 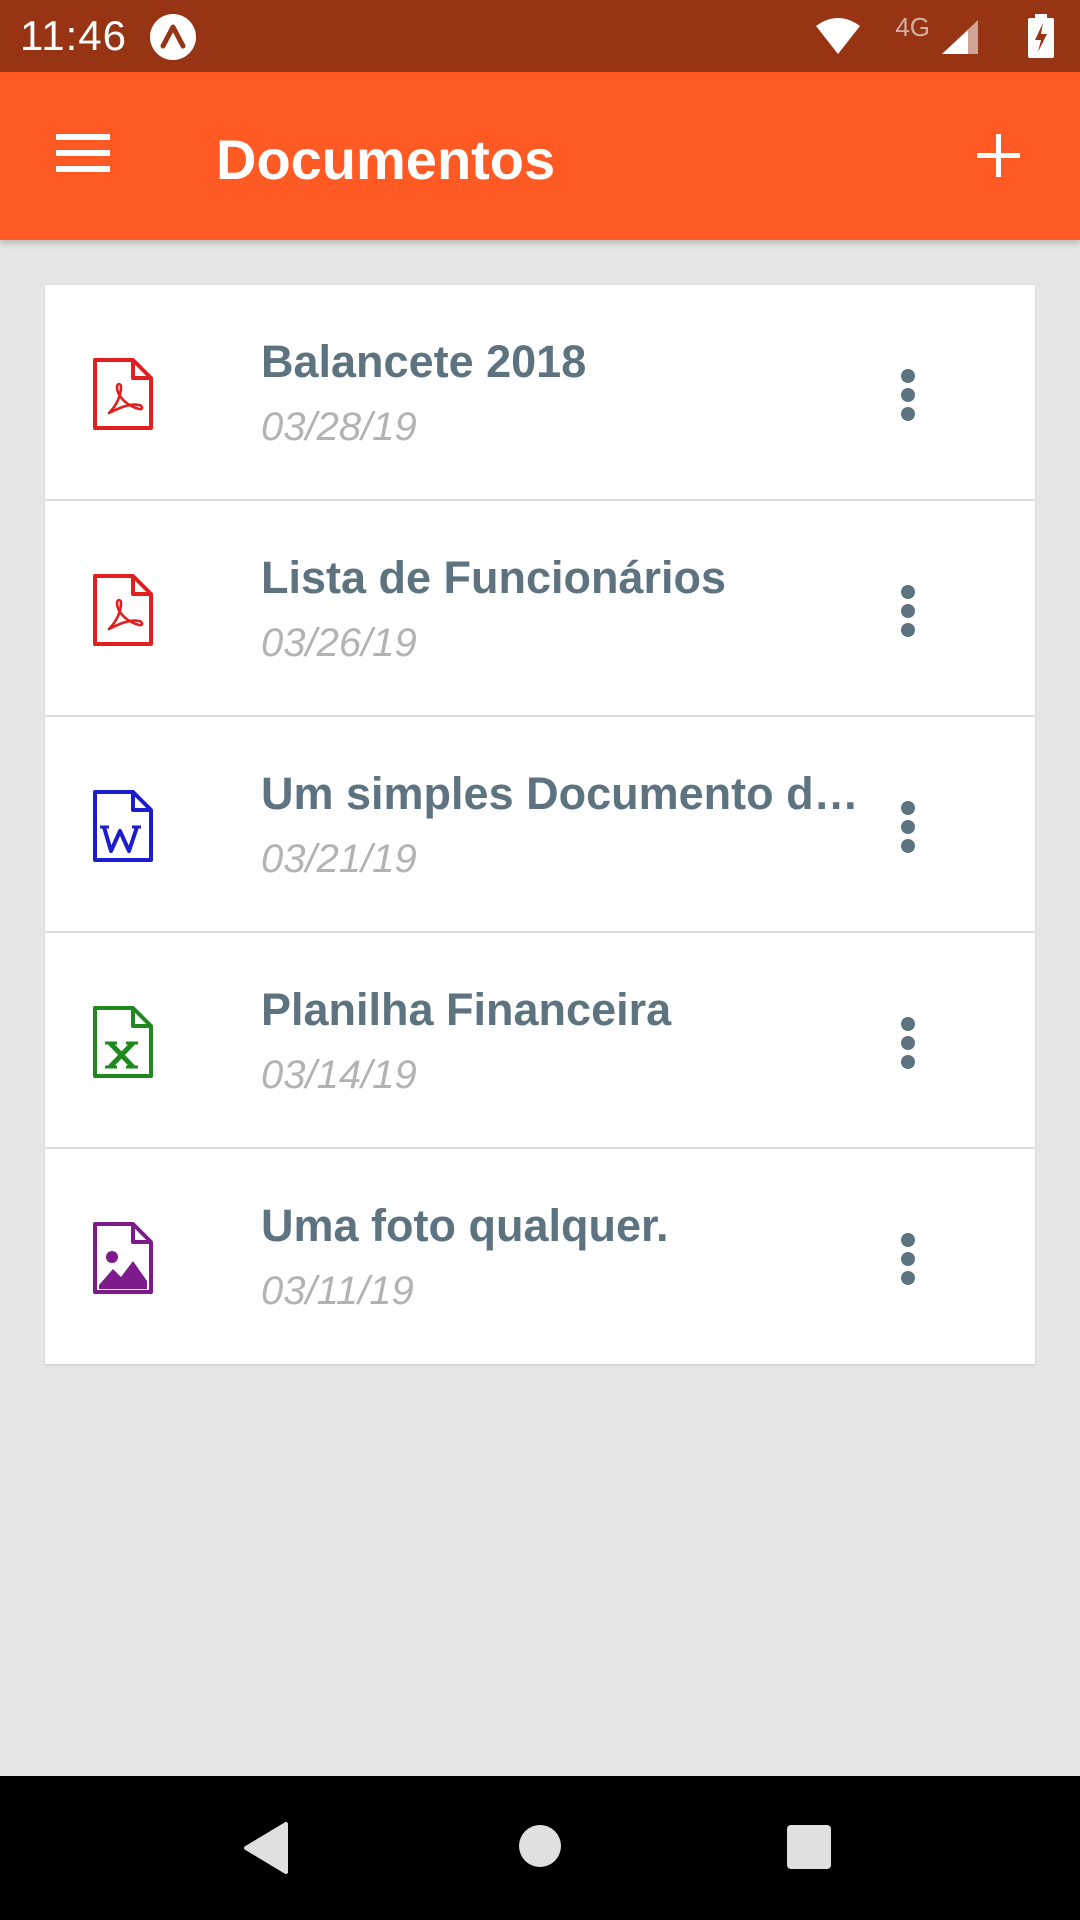 I want to click on system-nav-bar, so click(x=540, y=1848).